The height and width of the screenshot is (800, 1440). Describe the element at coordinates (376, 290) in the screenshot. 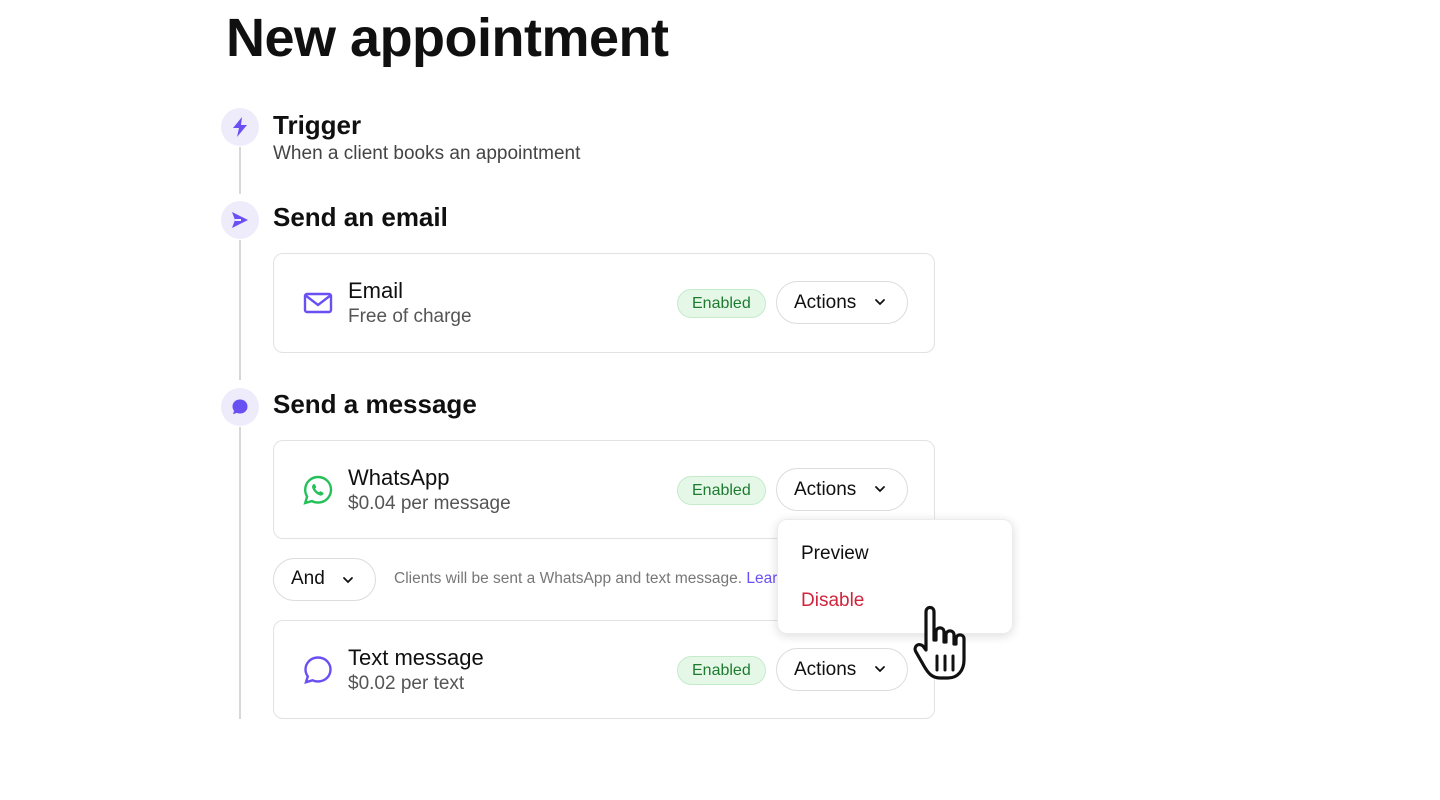

I see `email-card-title: Email` at that location.